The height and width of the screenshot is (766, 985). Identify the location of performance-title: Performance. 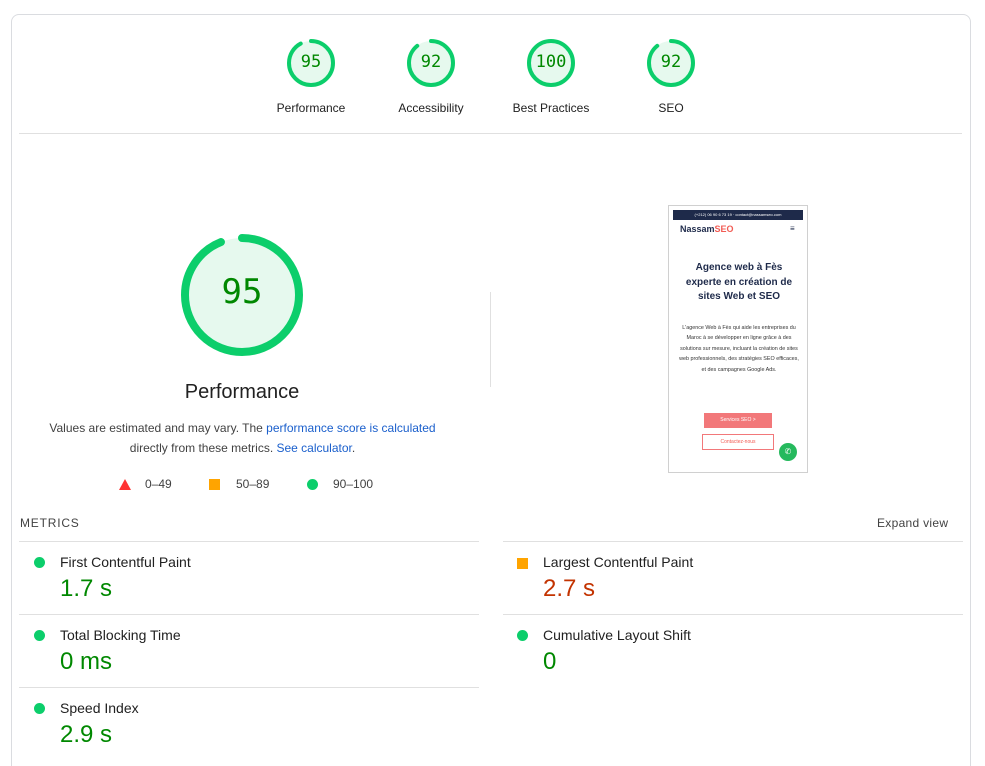
(242, 392).